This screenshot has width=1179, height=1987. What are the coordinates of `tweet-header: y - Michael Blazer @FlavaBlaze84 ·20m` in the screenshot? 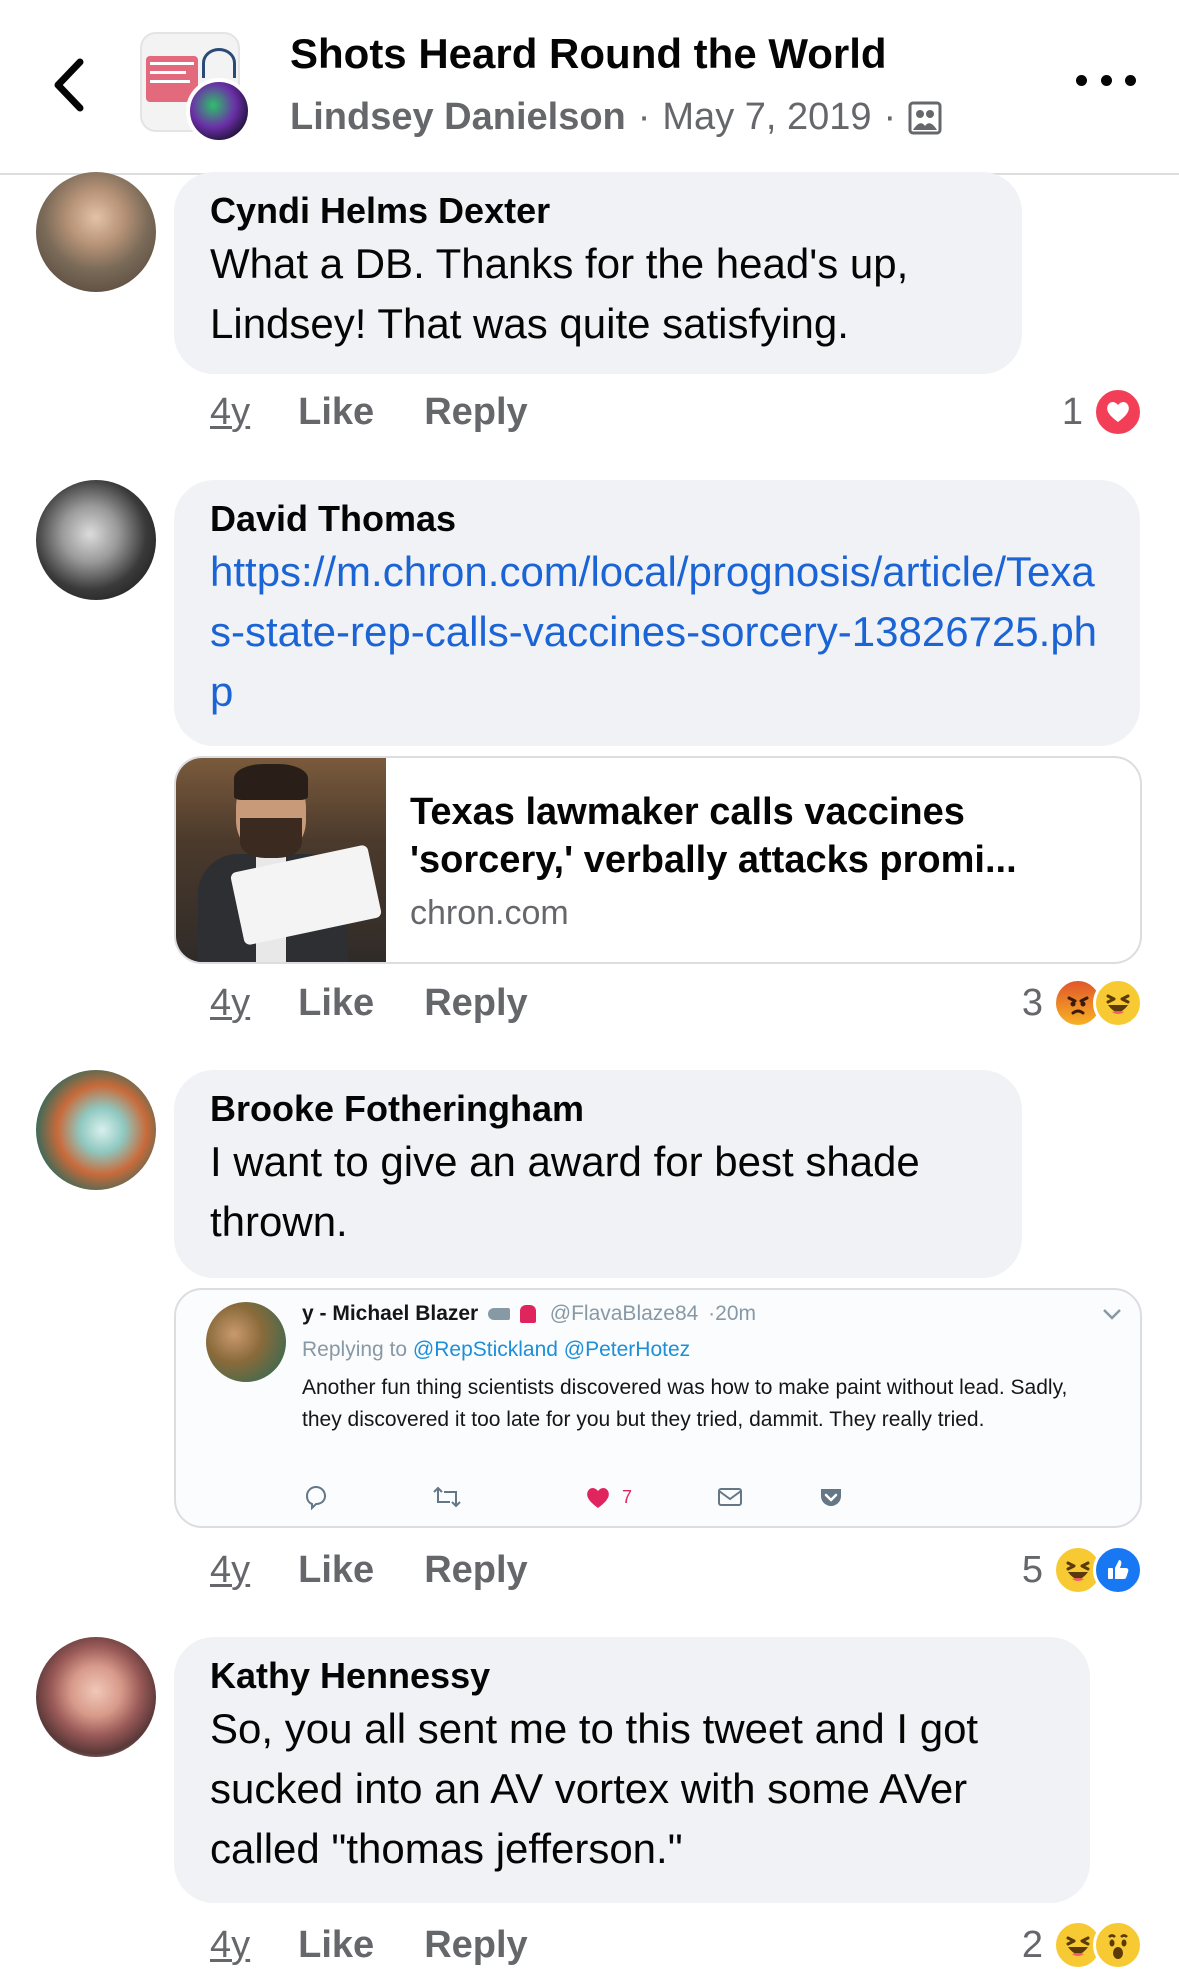 It's located at (529, 1314).